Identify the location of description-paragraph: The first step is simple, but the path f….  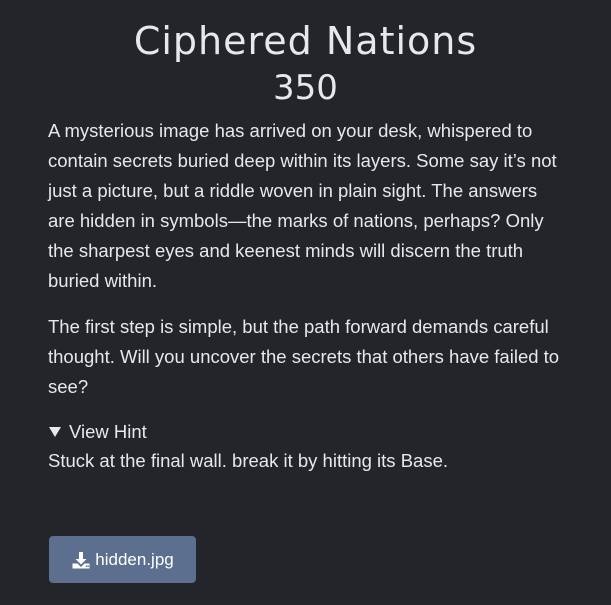
(304, 356).